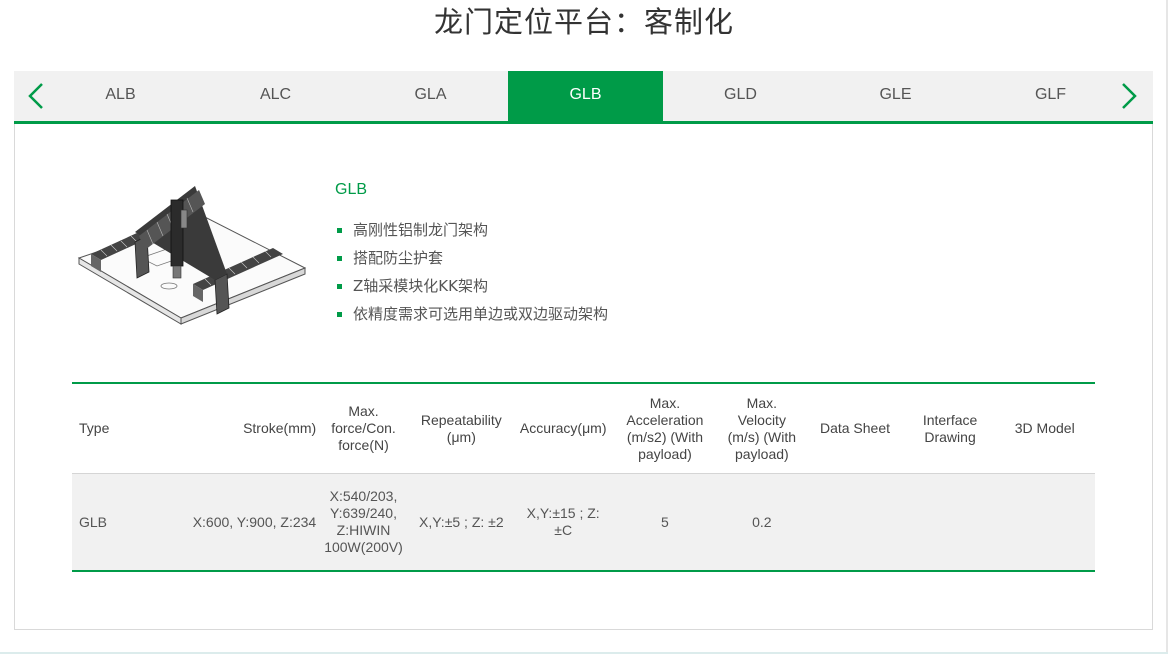 This screenshot has width=1168, height=654. I want to click on header-max-velocity: Max. Velocity (m/s) (With payload), so click(762, 428).